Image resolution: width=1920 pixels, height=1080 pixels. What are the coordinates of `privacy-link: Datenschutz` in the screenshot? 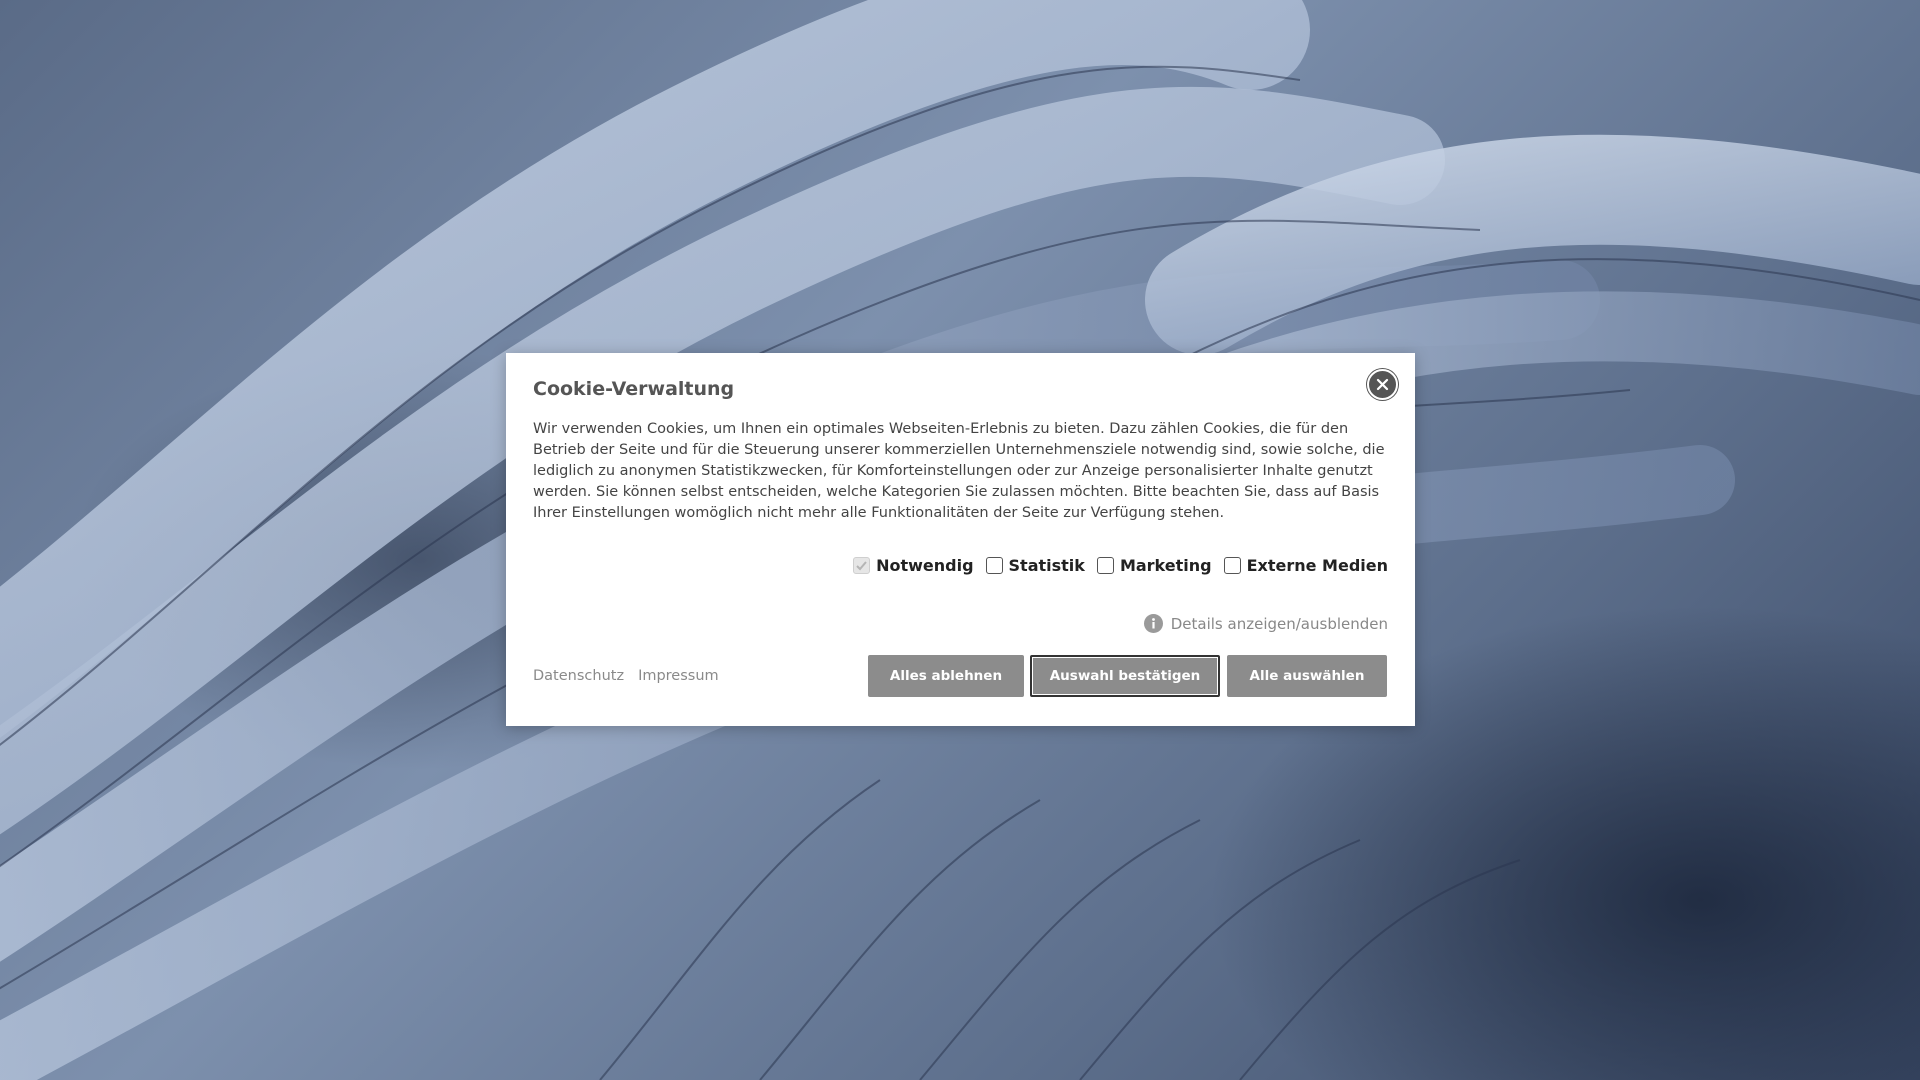 It's located at (578, 676).